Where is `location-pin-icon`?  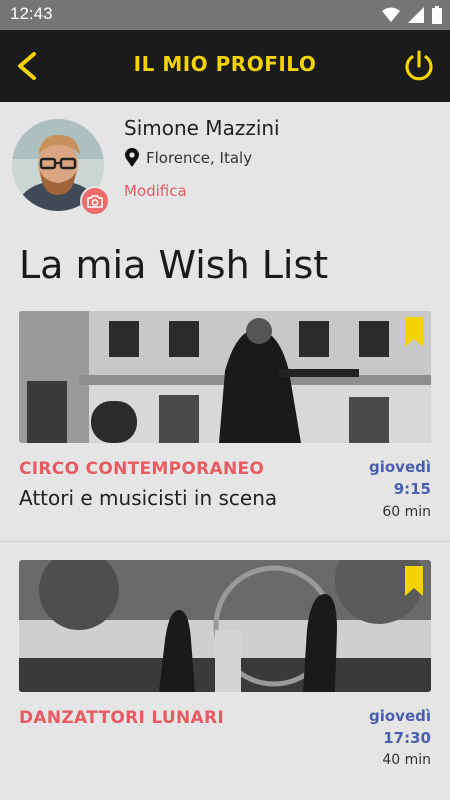
location-pin-icon is located at coordinates (132, 157).